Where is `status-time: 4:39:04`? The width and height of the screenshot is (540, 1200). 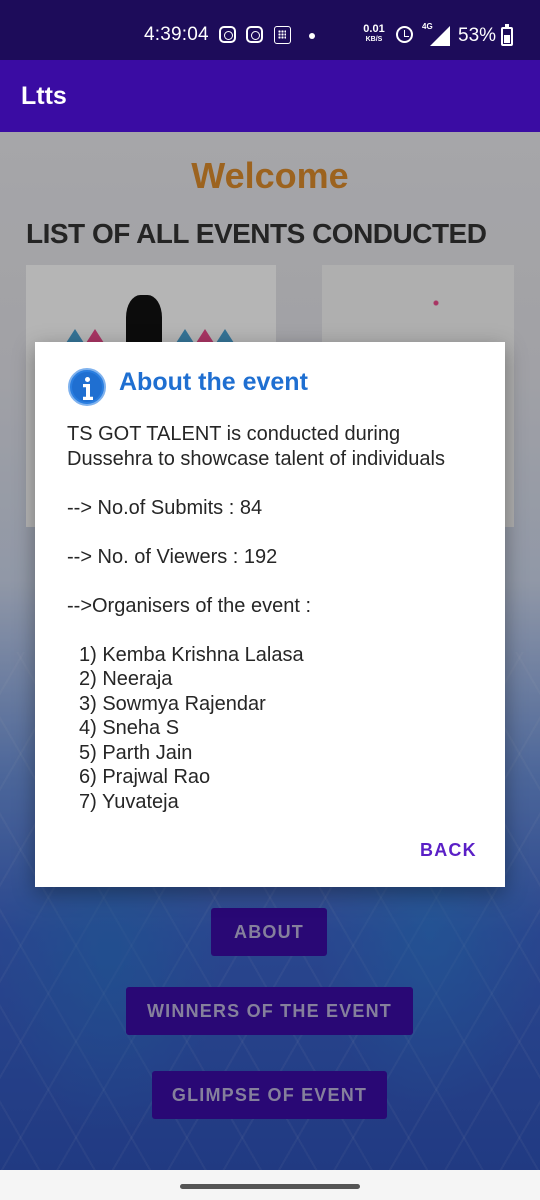
status-time: 4:39:04 is located at coordinates (176, 34).